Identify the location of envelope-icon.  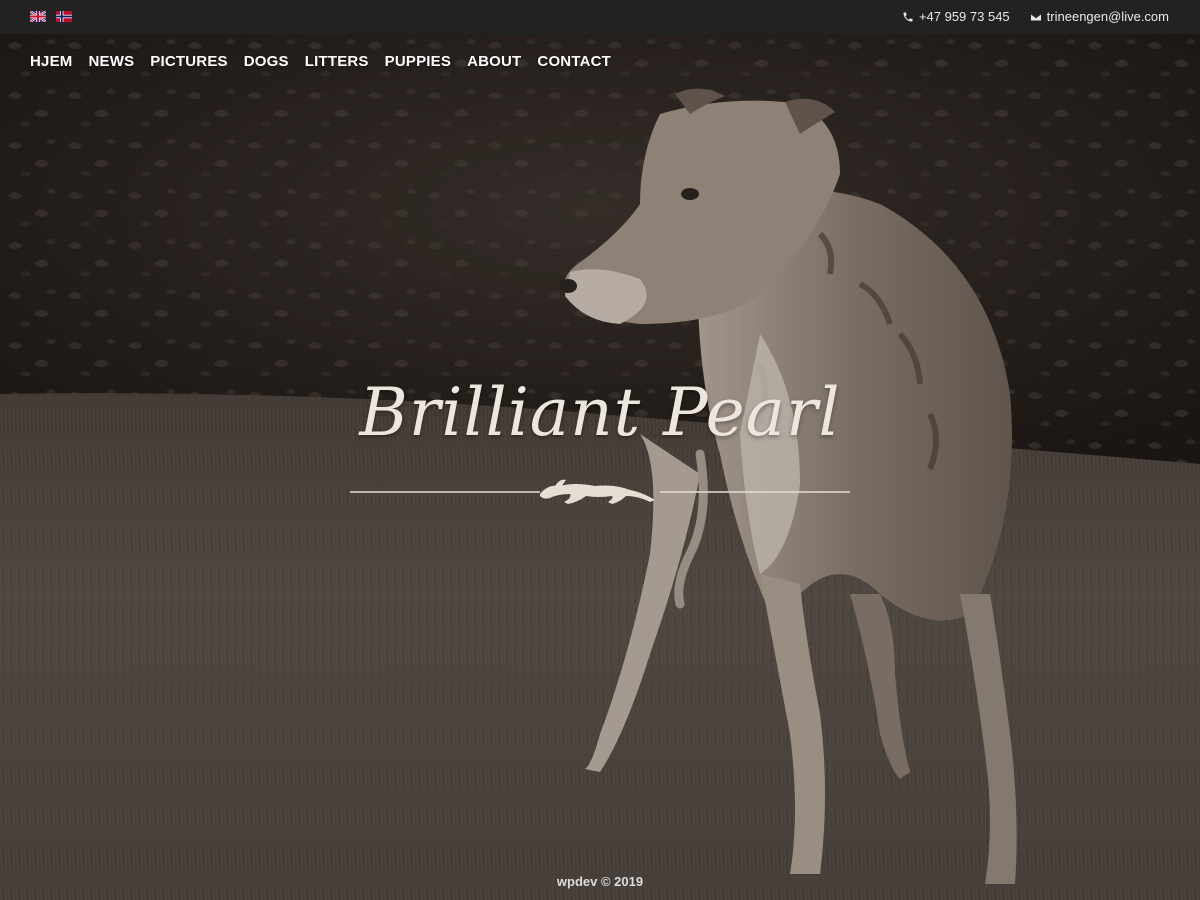
(1035, 16).